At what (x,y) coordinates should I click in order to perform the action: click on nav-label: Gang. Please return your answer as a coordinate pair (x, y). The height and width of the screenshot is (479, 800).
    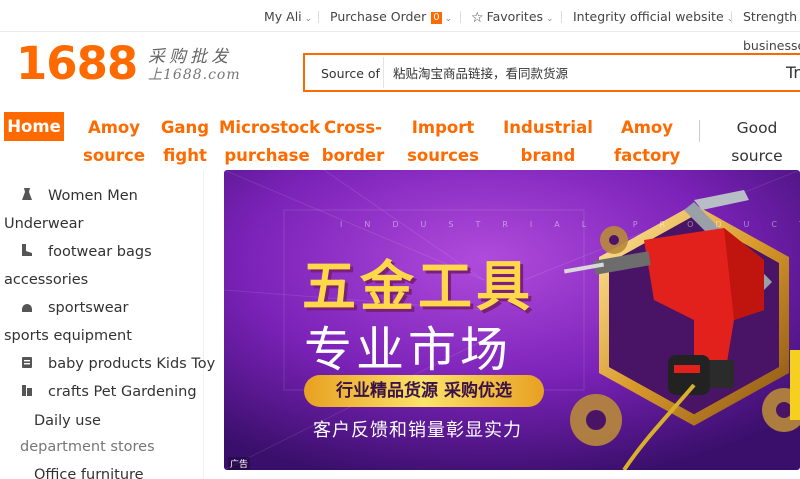
    Looking at the image, I should click on (185, 127).